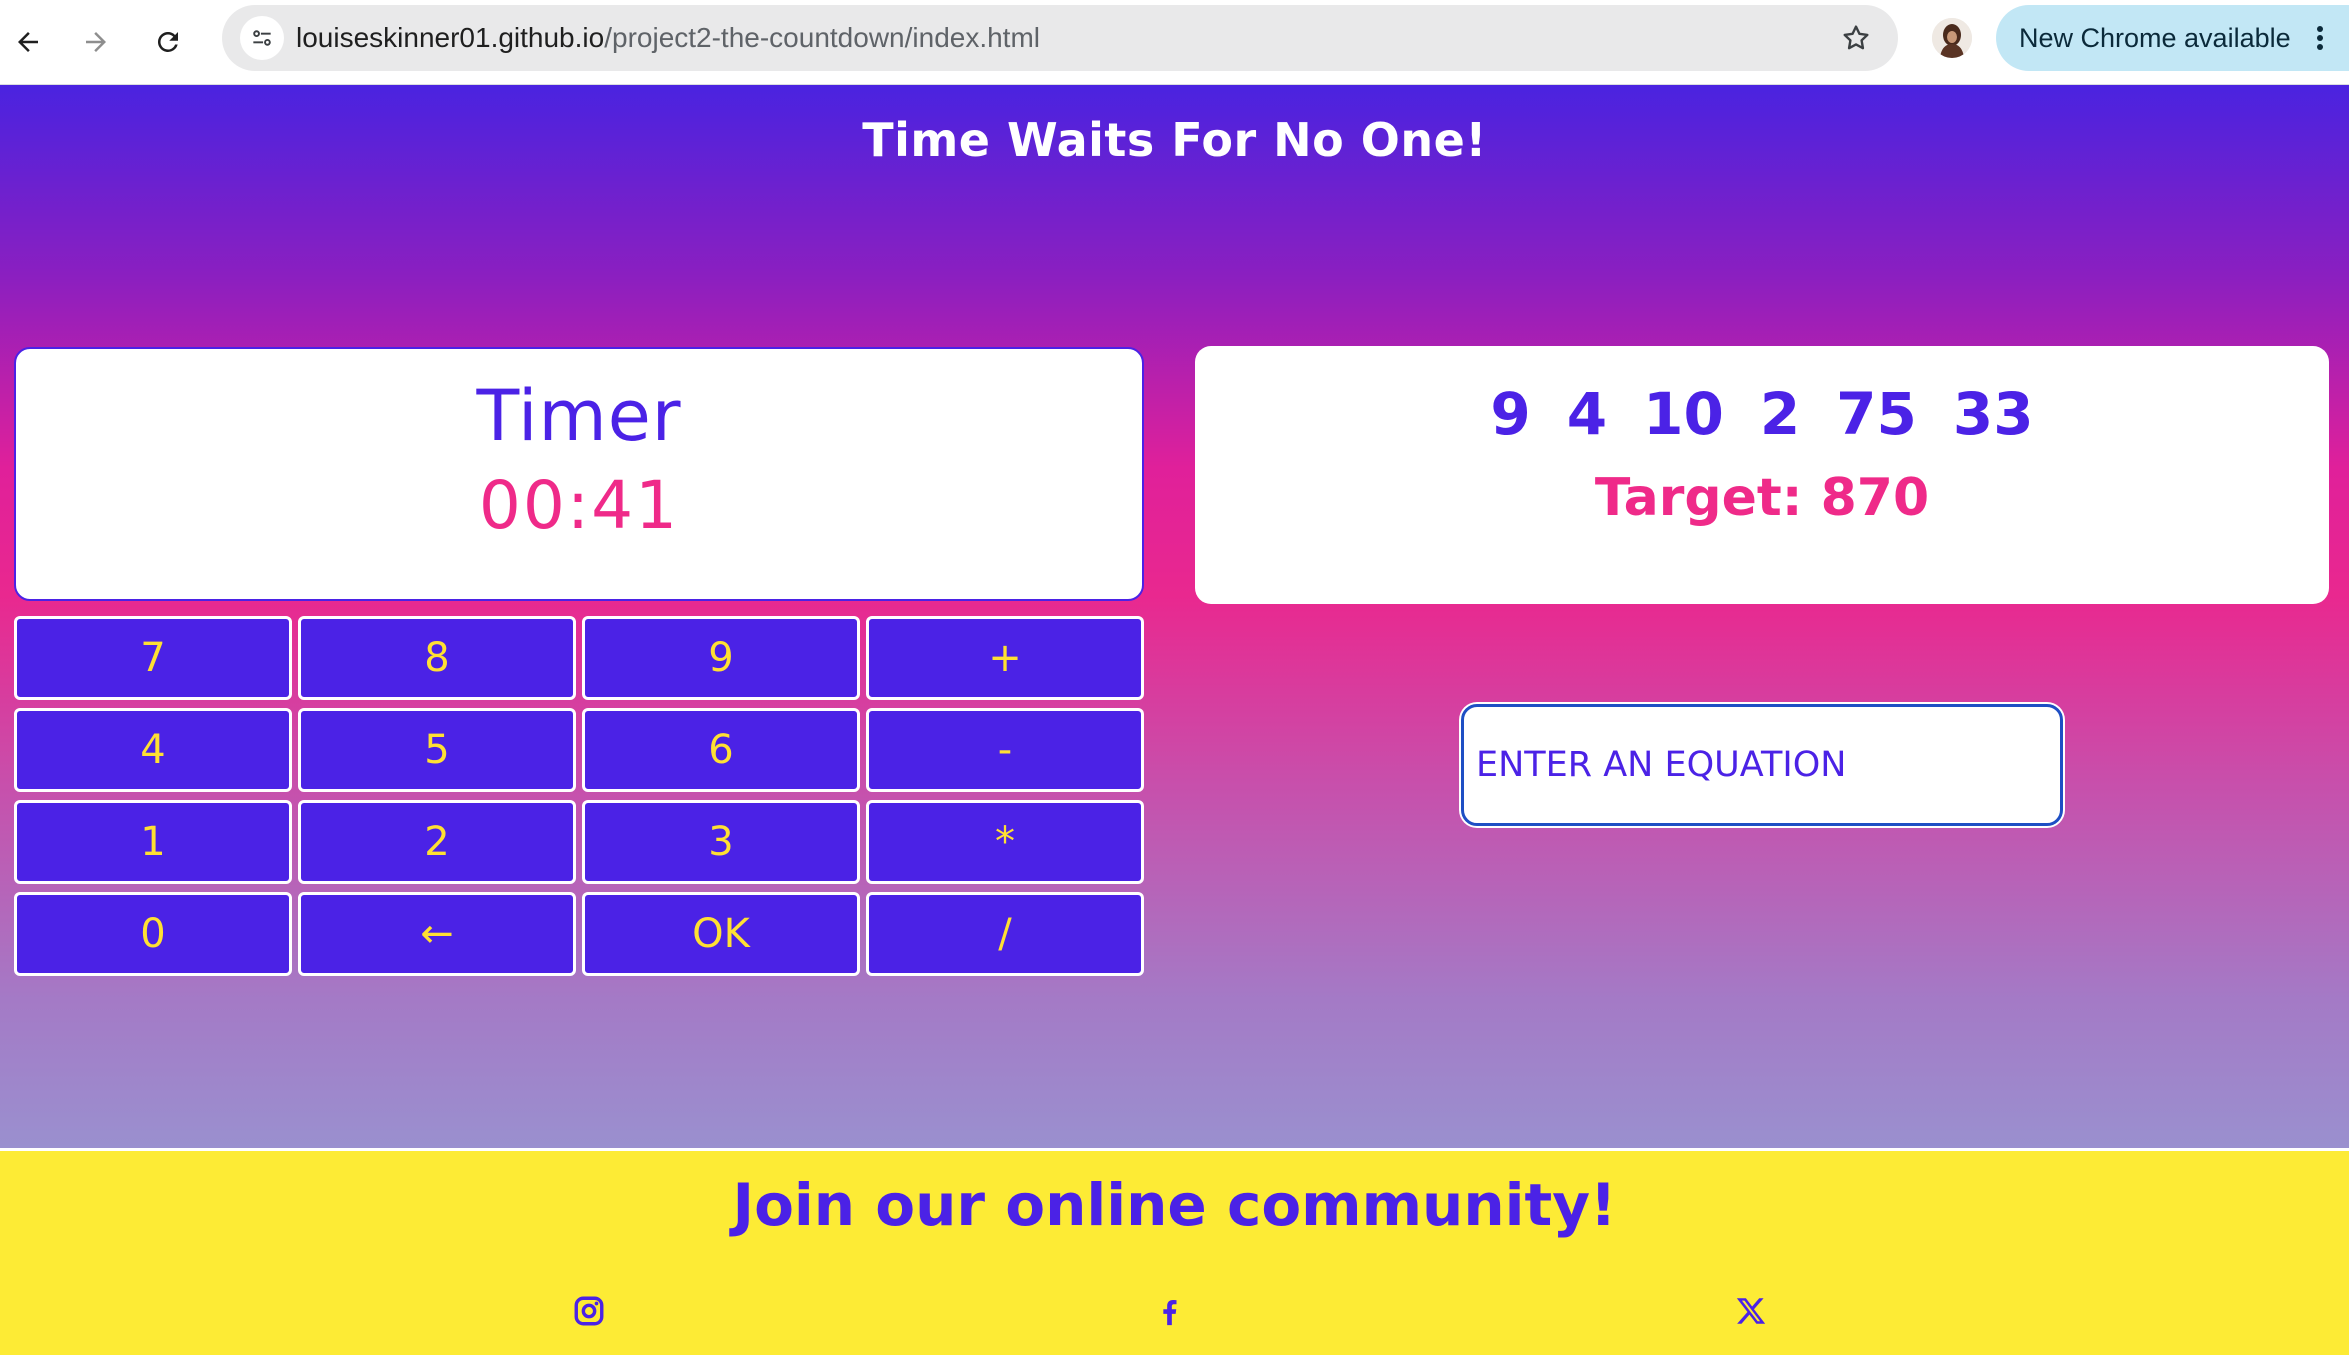 The height and width of the screenshot is (1355, 2349). What do you see at coordinates (589, 1311) in the screenshot?
I see `instagram-icon` at bounding box center [589, 1311].